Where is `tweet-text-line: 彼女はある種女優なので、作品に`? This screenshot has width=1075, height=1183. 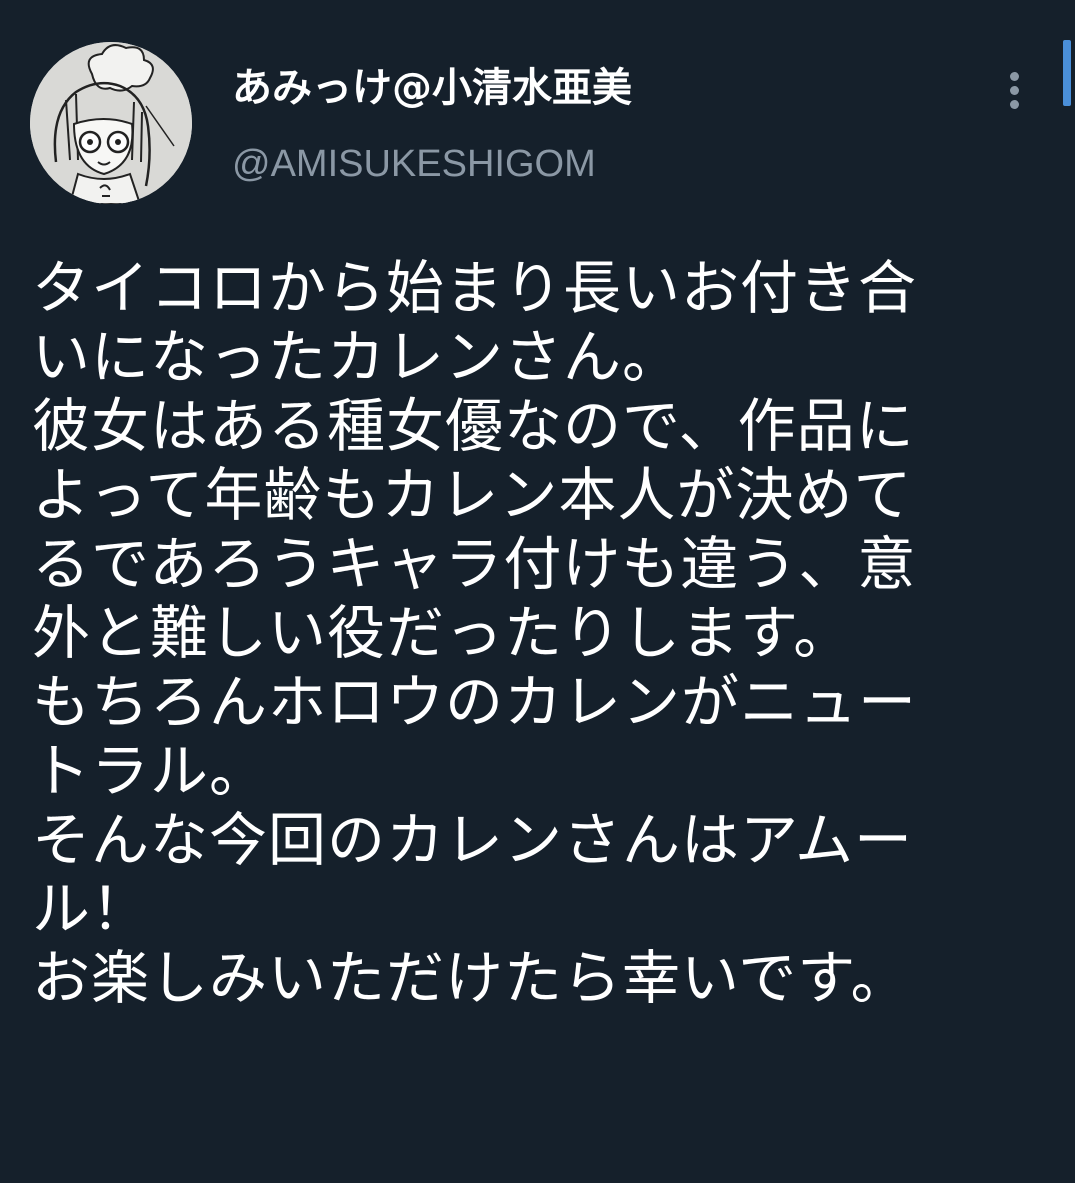
tweet-text-line: 彼女はある種女優なので、作品に is located at coordinates (473, 426).